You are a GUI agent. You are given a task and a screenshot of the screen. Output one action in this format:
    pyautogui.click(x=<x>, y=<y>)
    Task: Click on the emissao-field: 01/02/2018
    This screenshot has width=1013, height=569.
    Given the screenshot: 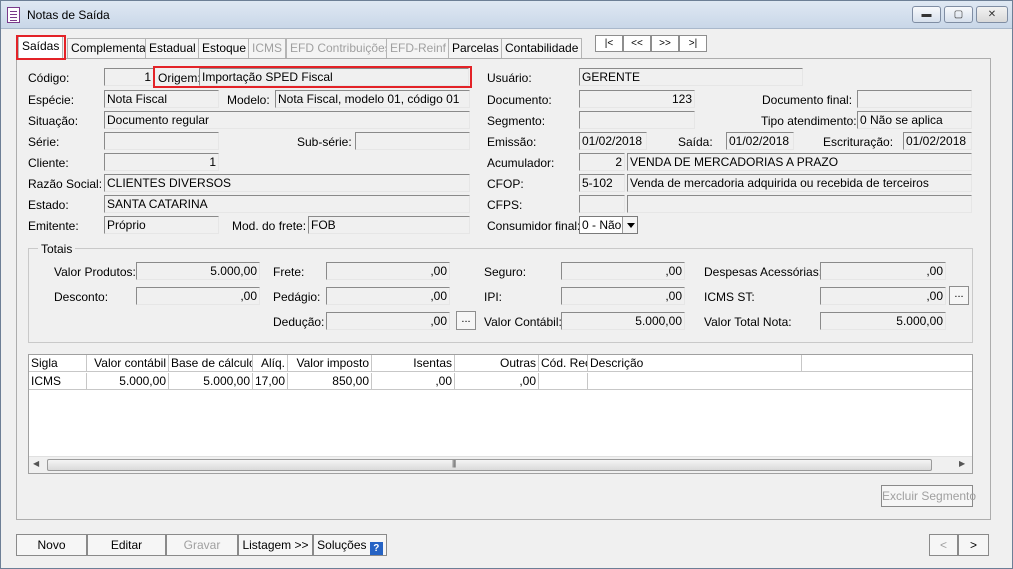 What is the action you would take?
    pyautogui.click(x=613, y=141)
    